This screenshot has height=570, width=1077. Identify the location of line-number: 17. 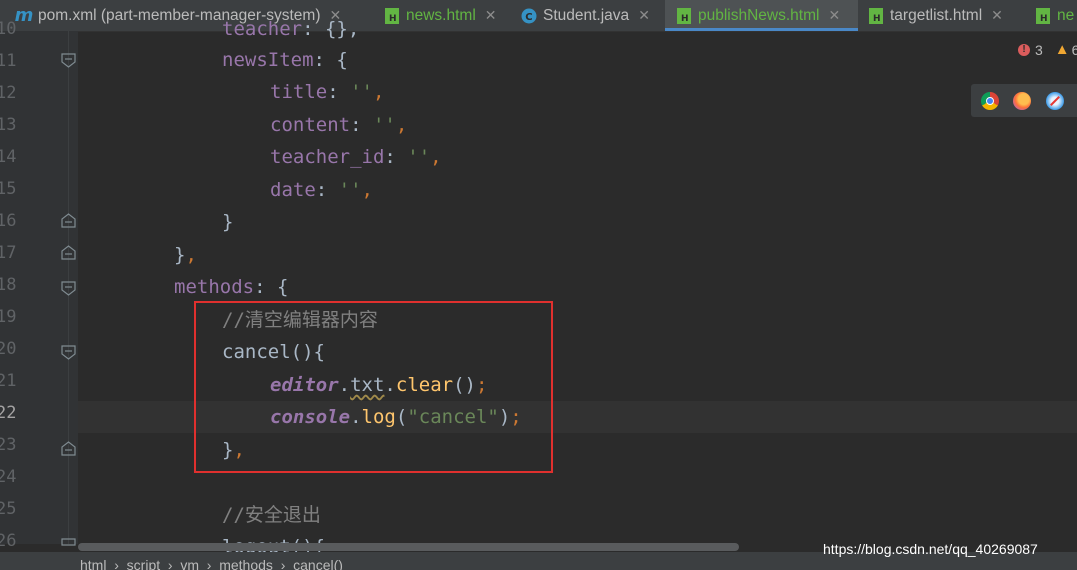
(8, 253).